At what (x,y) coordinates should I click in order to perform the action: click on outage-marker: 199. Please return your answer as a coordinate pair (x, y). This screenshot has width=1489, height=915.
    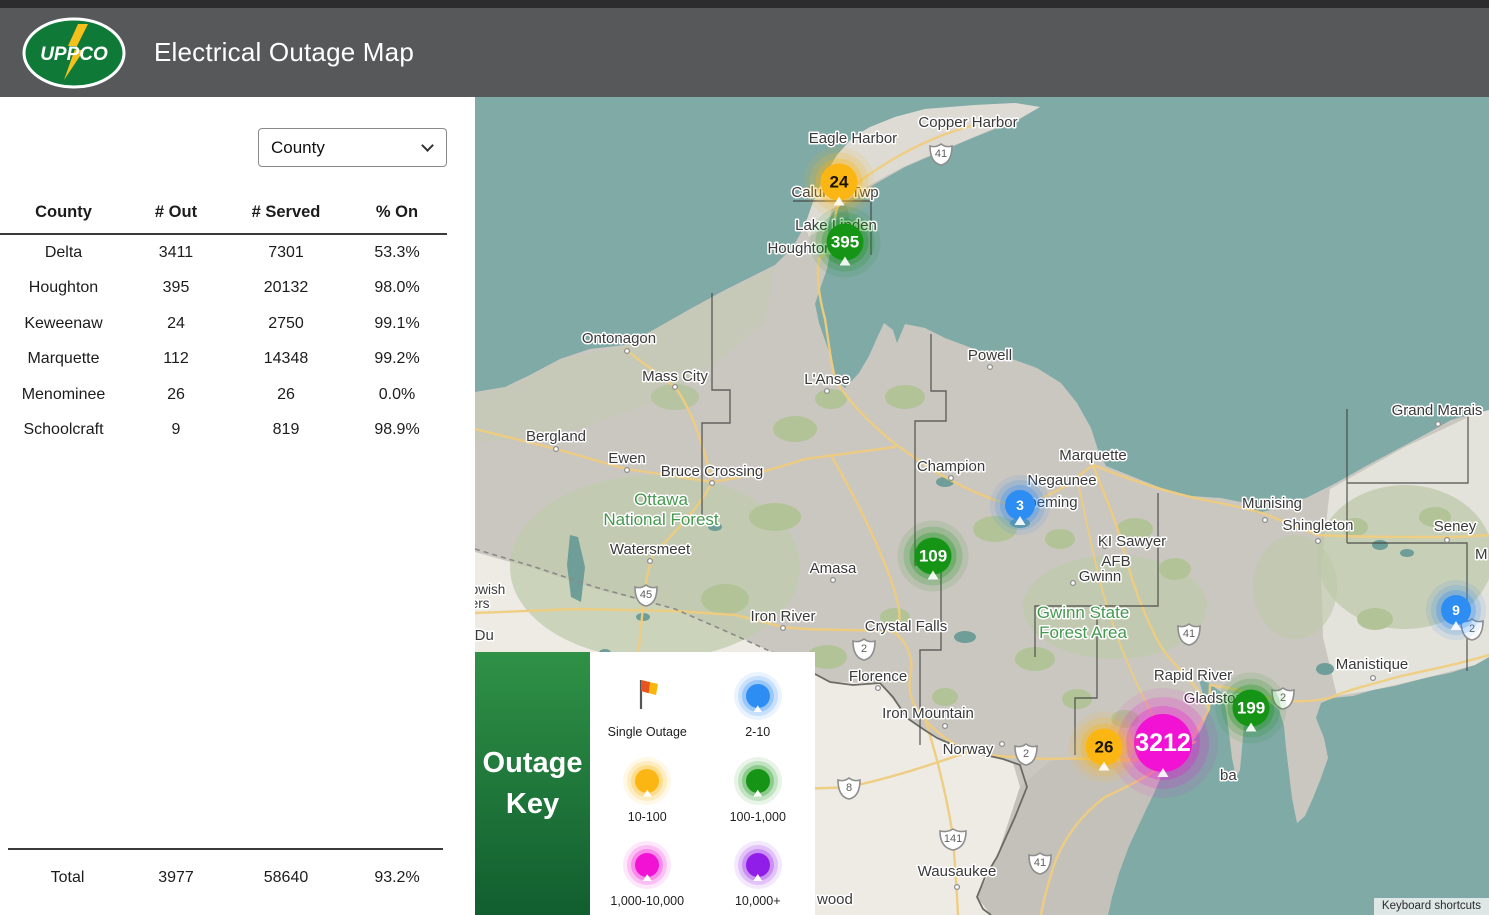
    Looking at the image, I should click on (1251, 708).